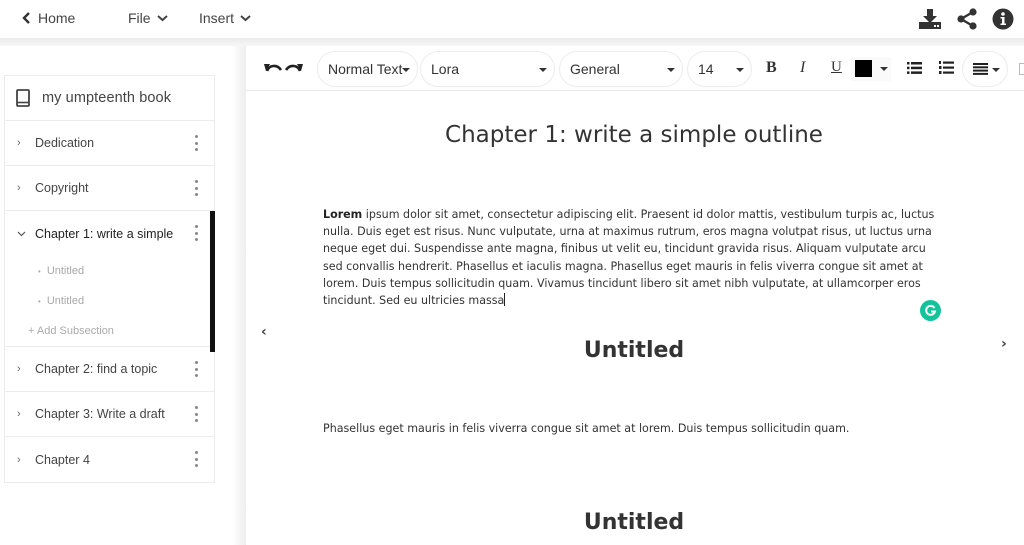 The height and width of the screenshot is (545, 1024). I want to click on underline-button: U, so click(836, 67).